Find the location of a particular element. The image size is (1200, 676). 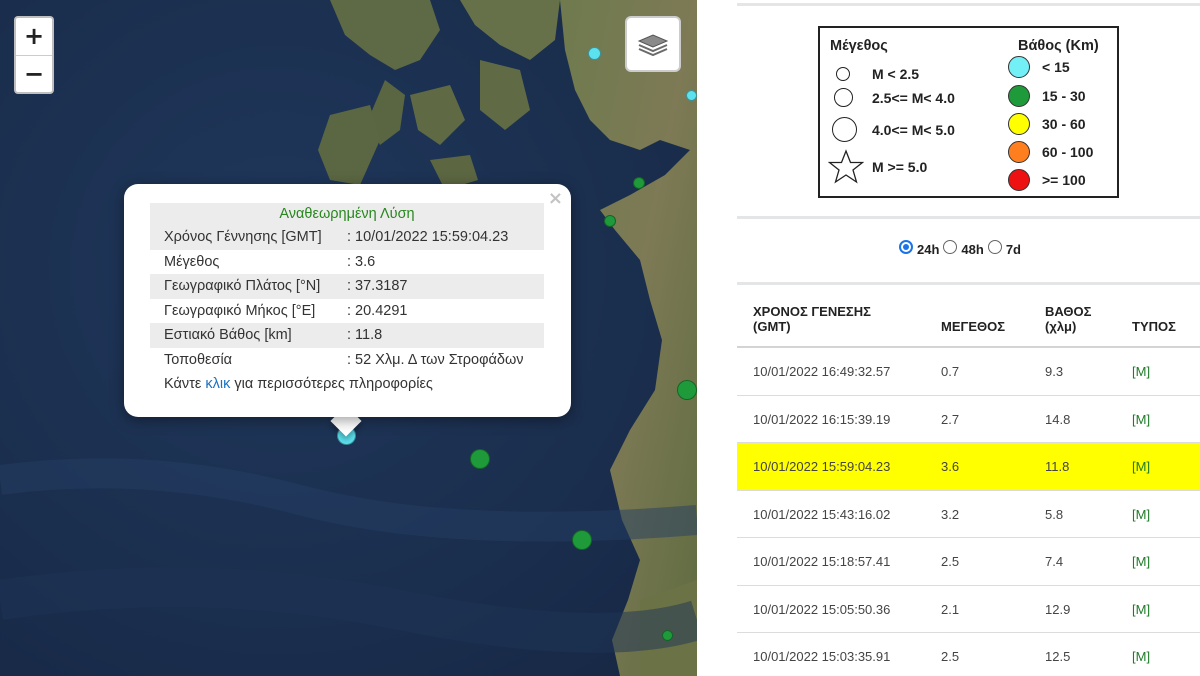

cell-time: 10/01/2022 16:49:32.57 is located at coordinates (822, 371).